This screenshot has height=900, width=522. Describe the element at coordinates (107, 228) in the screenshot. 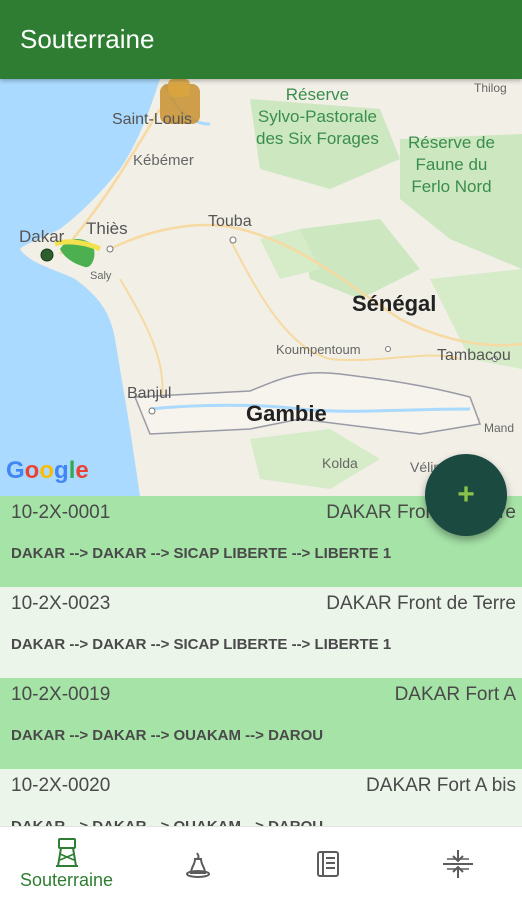

I see `map-label-thies: Thiès` at that location.